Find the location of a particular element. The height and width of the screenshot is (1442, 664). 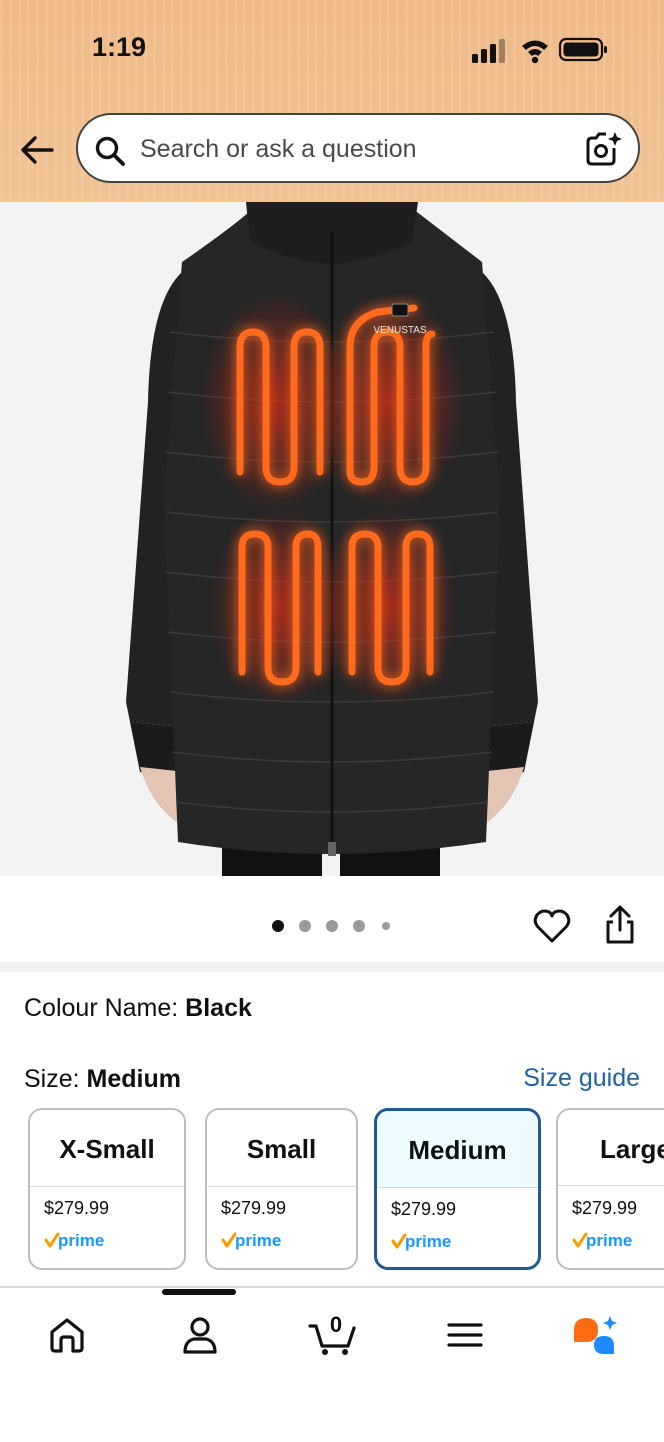

header-bar: 1:19 Search or ask a question is located at coordinates (332, 101).